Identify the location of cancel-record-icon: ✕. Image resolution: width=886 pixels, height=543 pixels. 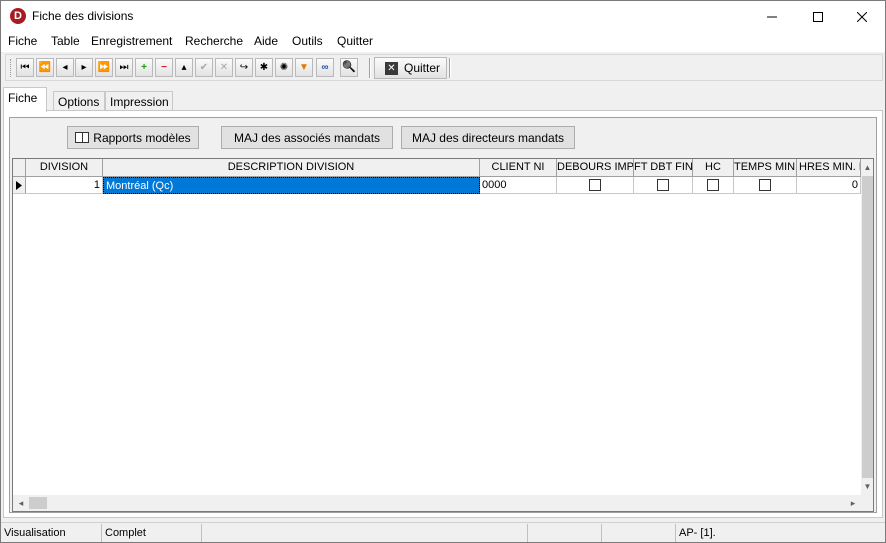
(224, 67).